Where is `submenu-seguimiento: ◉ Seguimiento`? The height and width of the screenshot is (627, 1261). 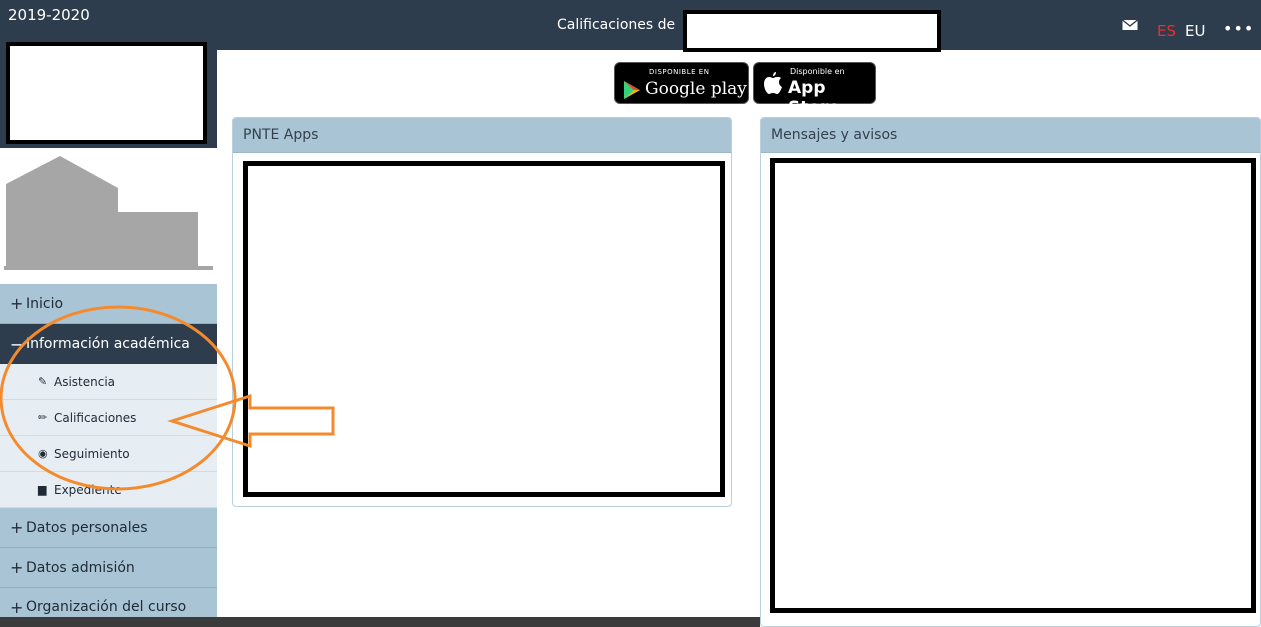
submenu-seguimiento: ◉ Seguimiento is located at coordinates (108, 454).